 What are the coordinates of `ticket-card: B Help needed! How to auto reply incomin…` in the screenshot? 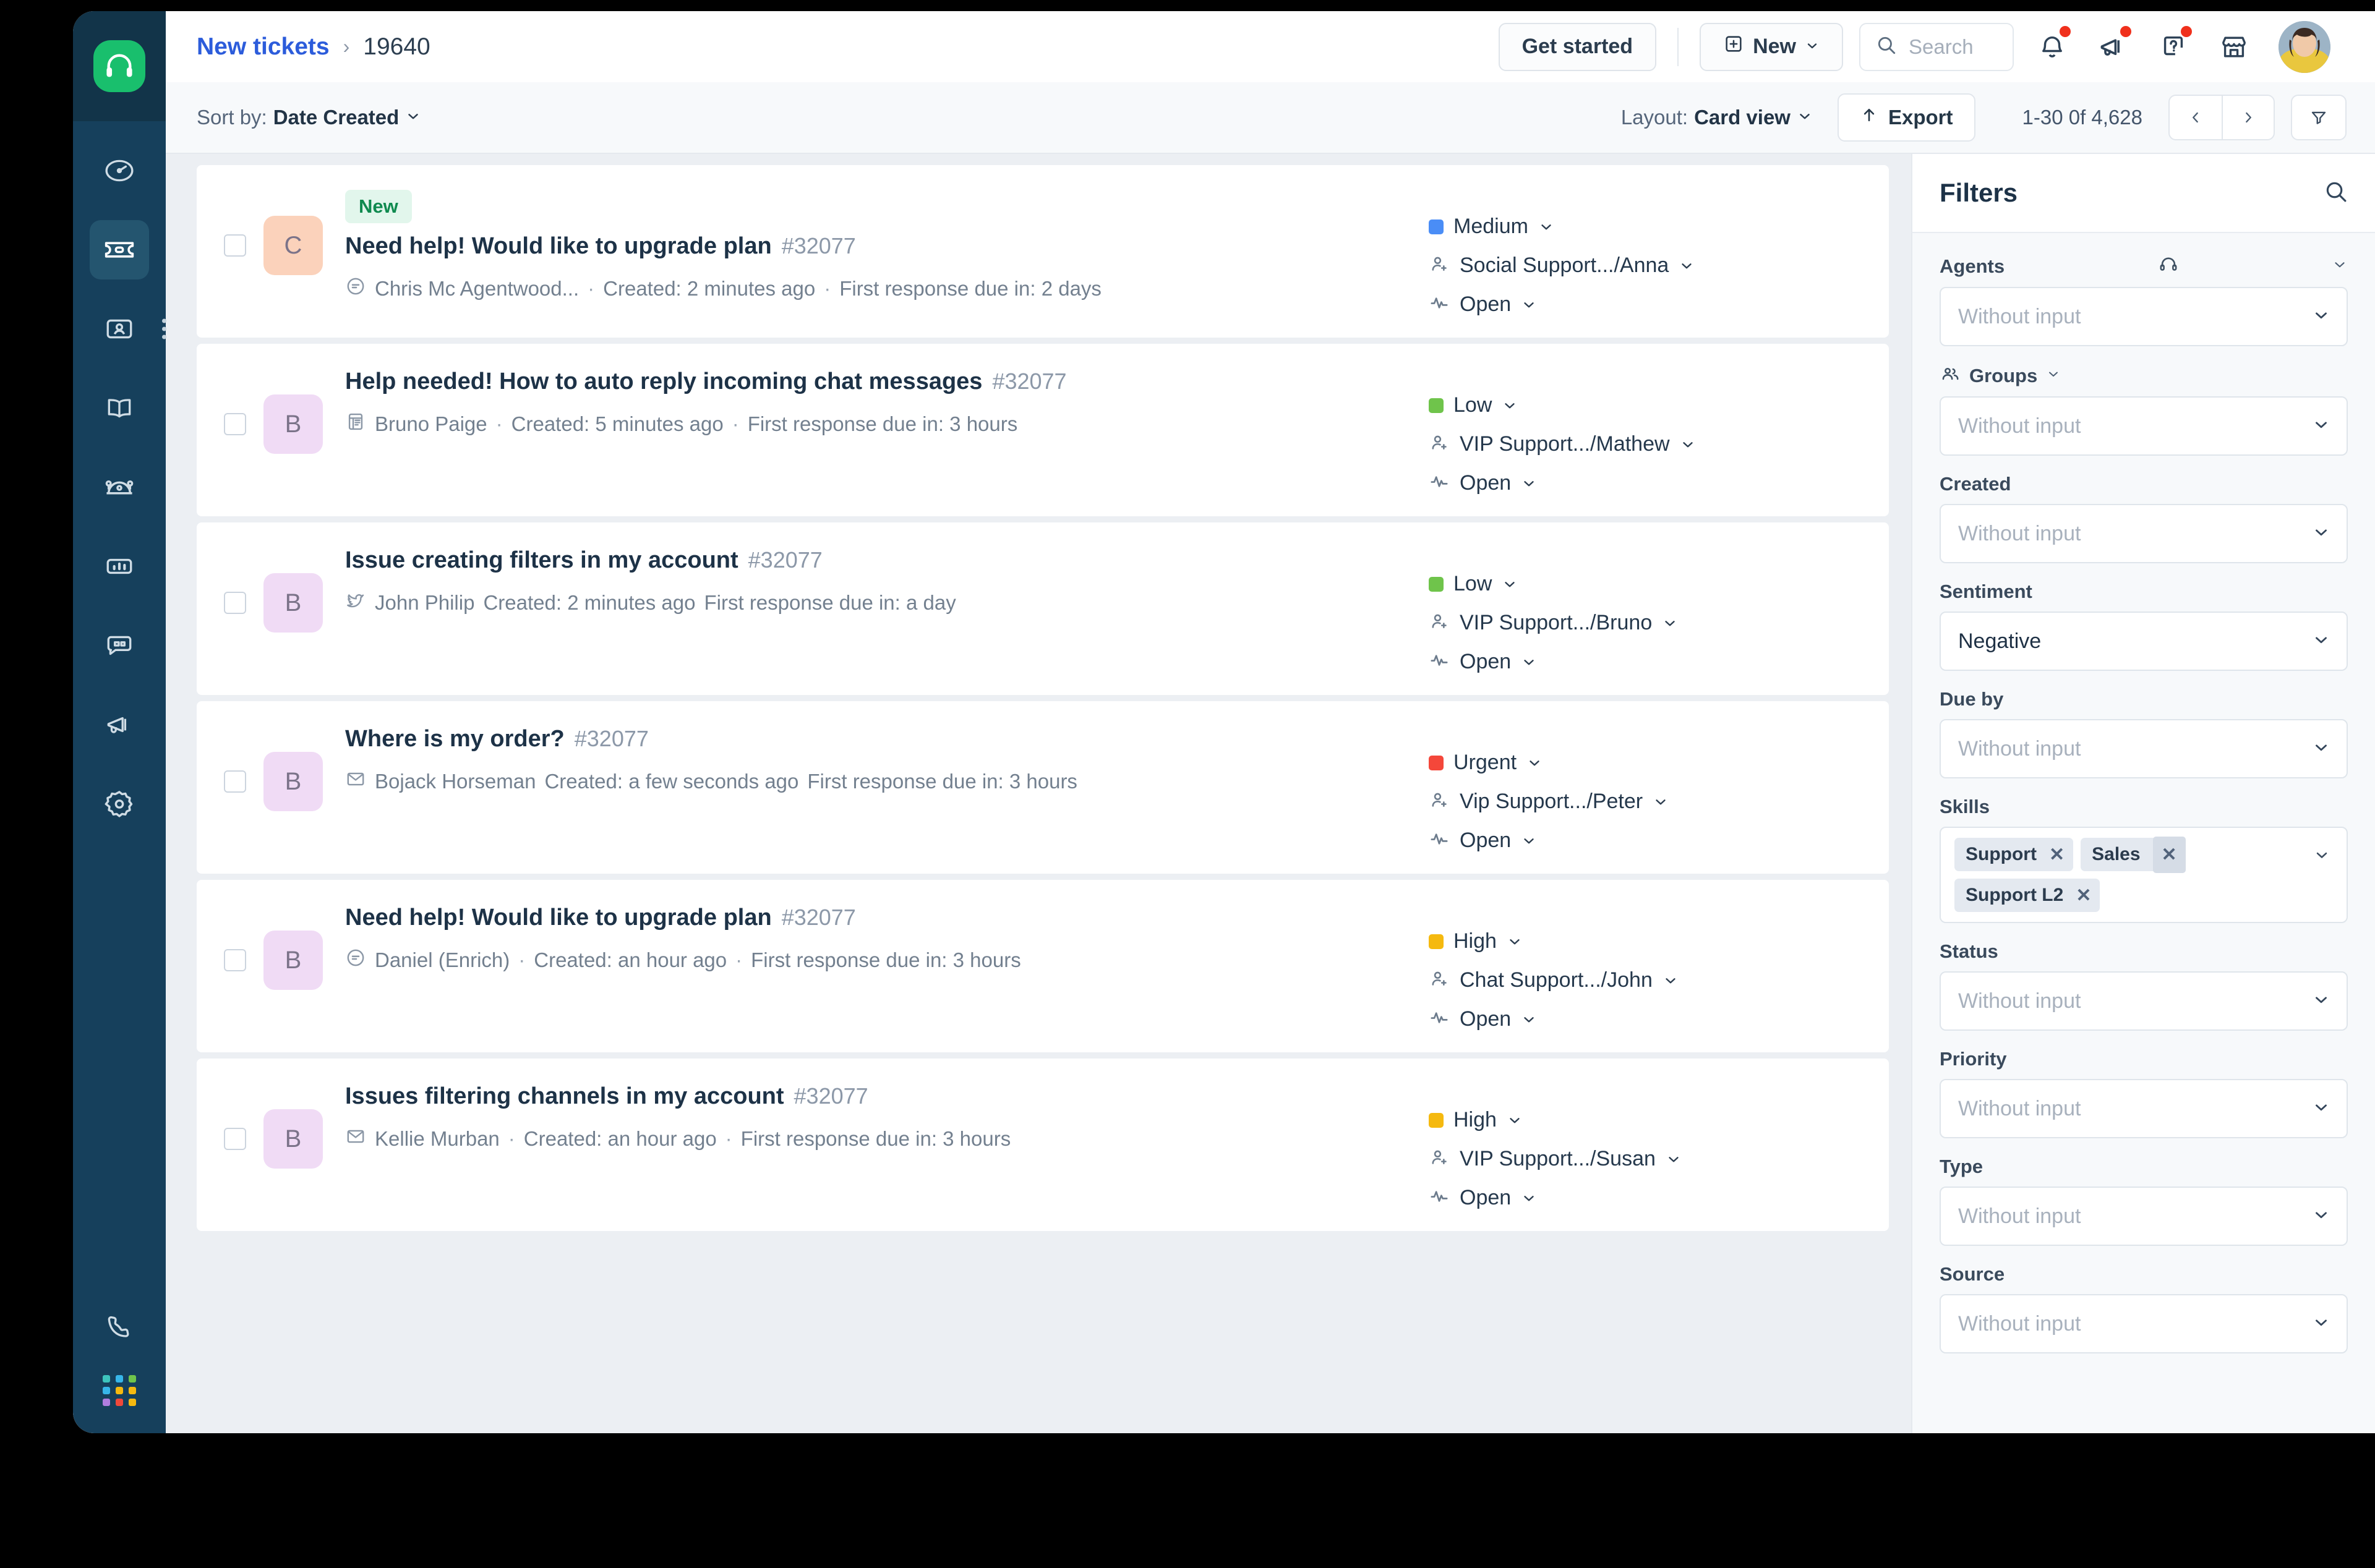 It's located at (1043, 430).